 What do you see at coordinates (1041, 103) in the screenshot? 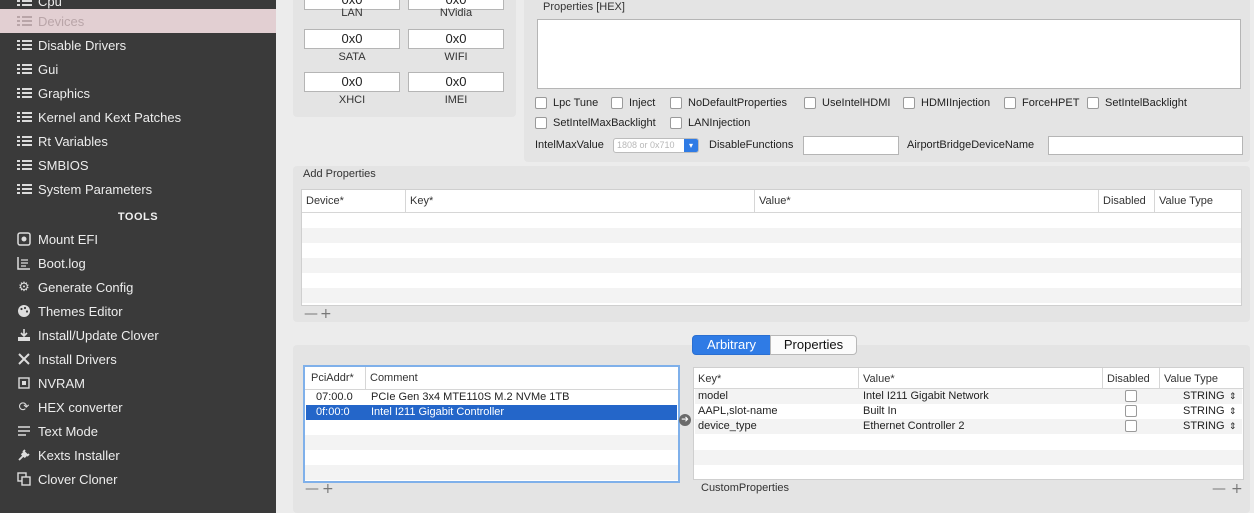
I see `force-hpet-checkbox: ForceHPET` at bounding box center [1041, 103].